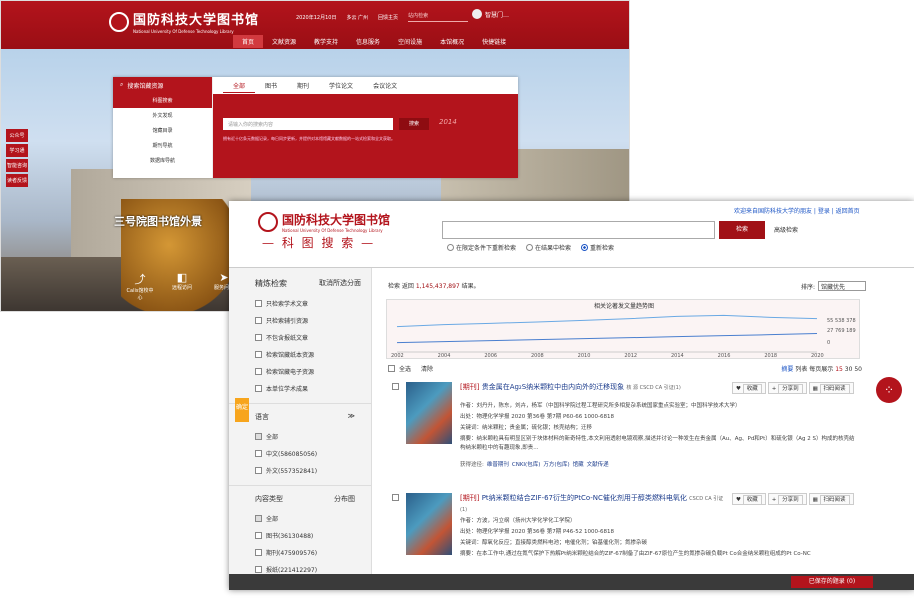  Describe the element at coordinates (17, 150) in the screenshot. I see `side-tab-xuexitong: 学习通` at that location.